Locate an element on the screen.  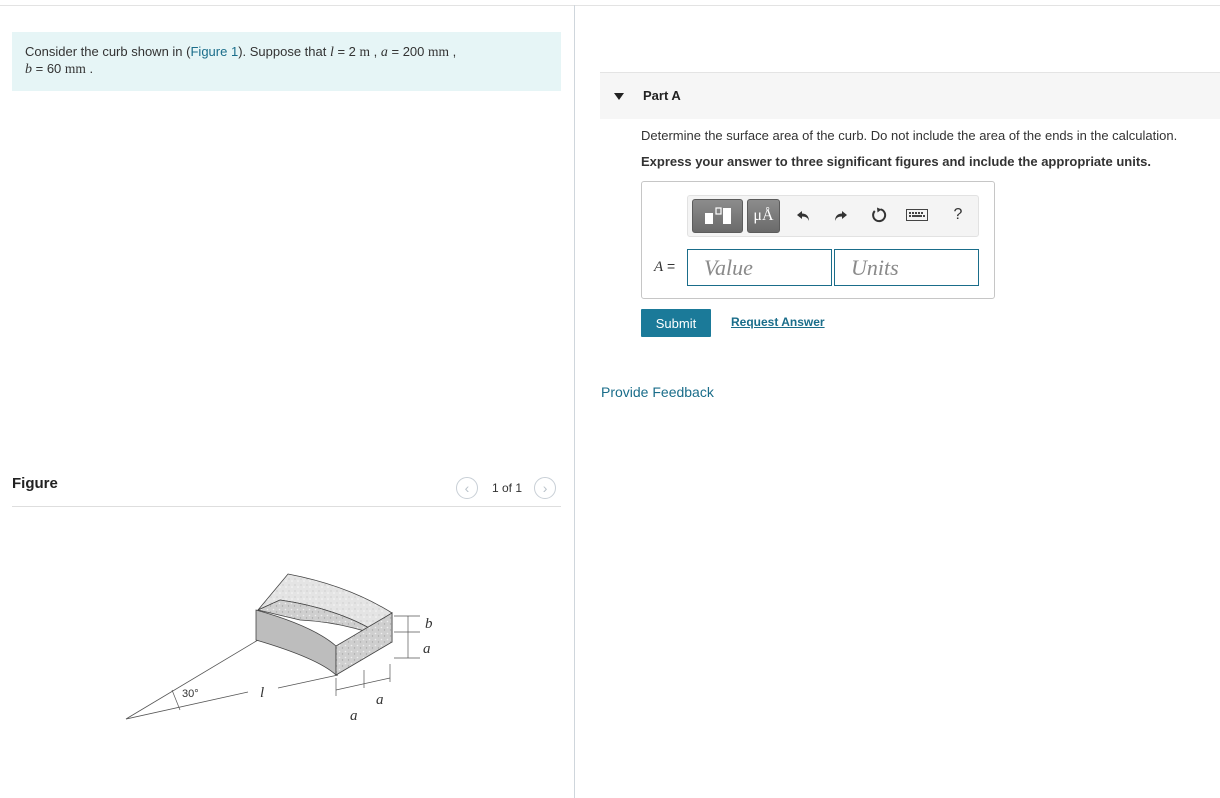
problem-text: ). Suppose that is located at coordinates (284, 51).